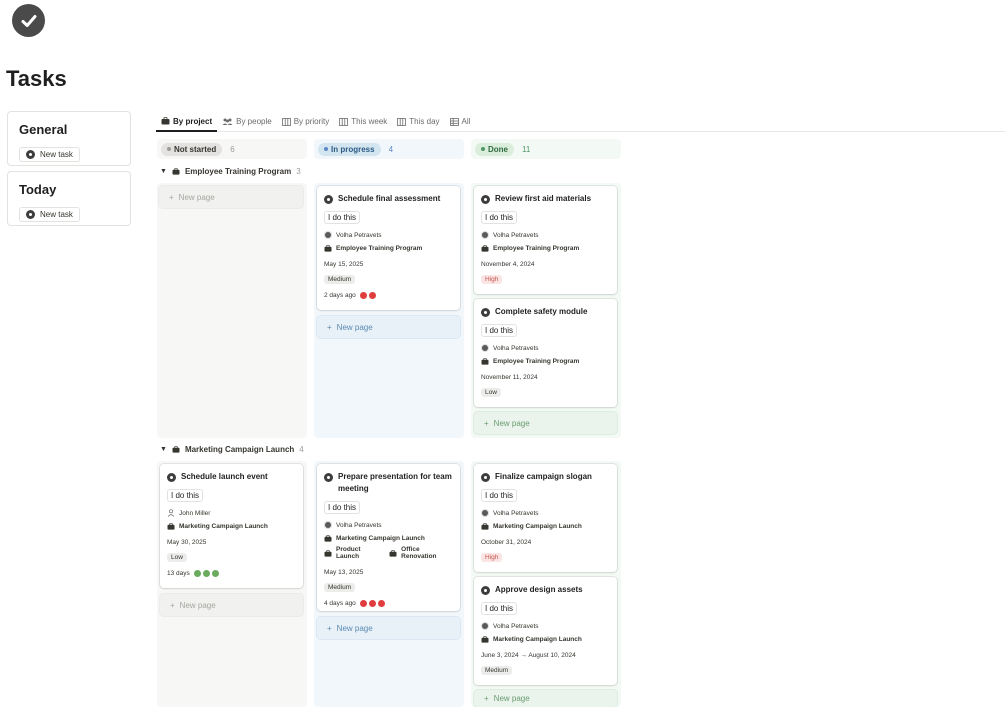 This screenshot has height=707, width=1005. Describe the element at coordinates (494, 149) in the screenshot. I see `status-pill: Done` at that location.